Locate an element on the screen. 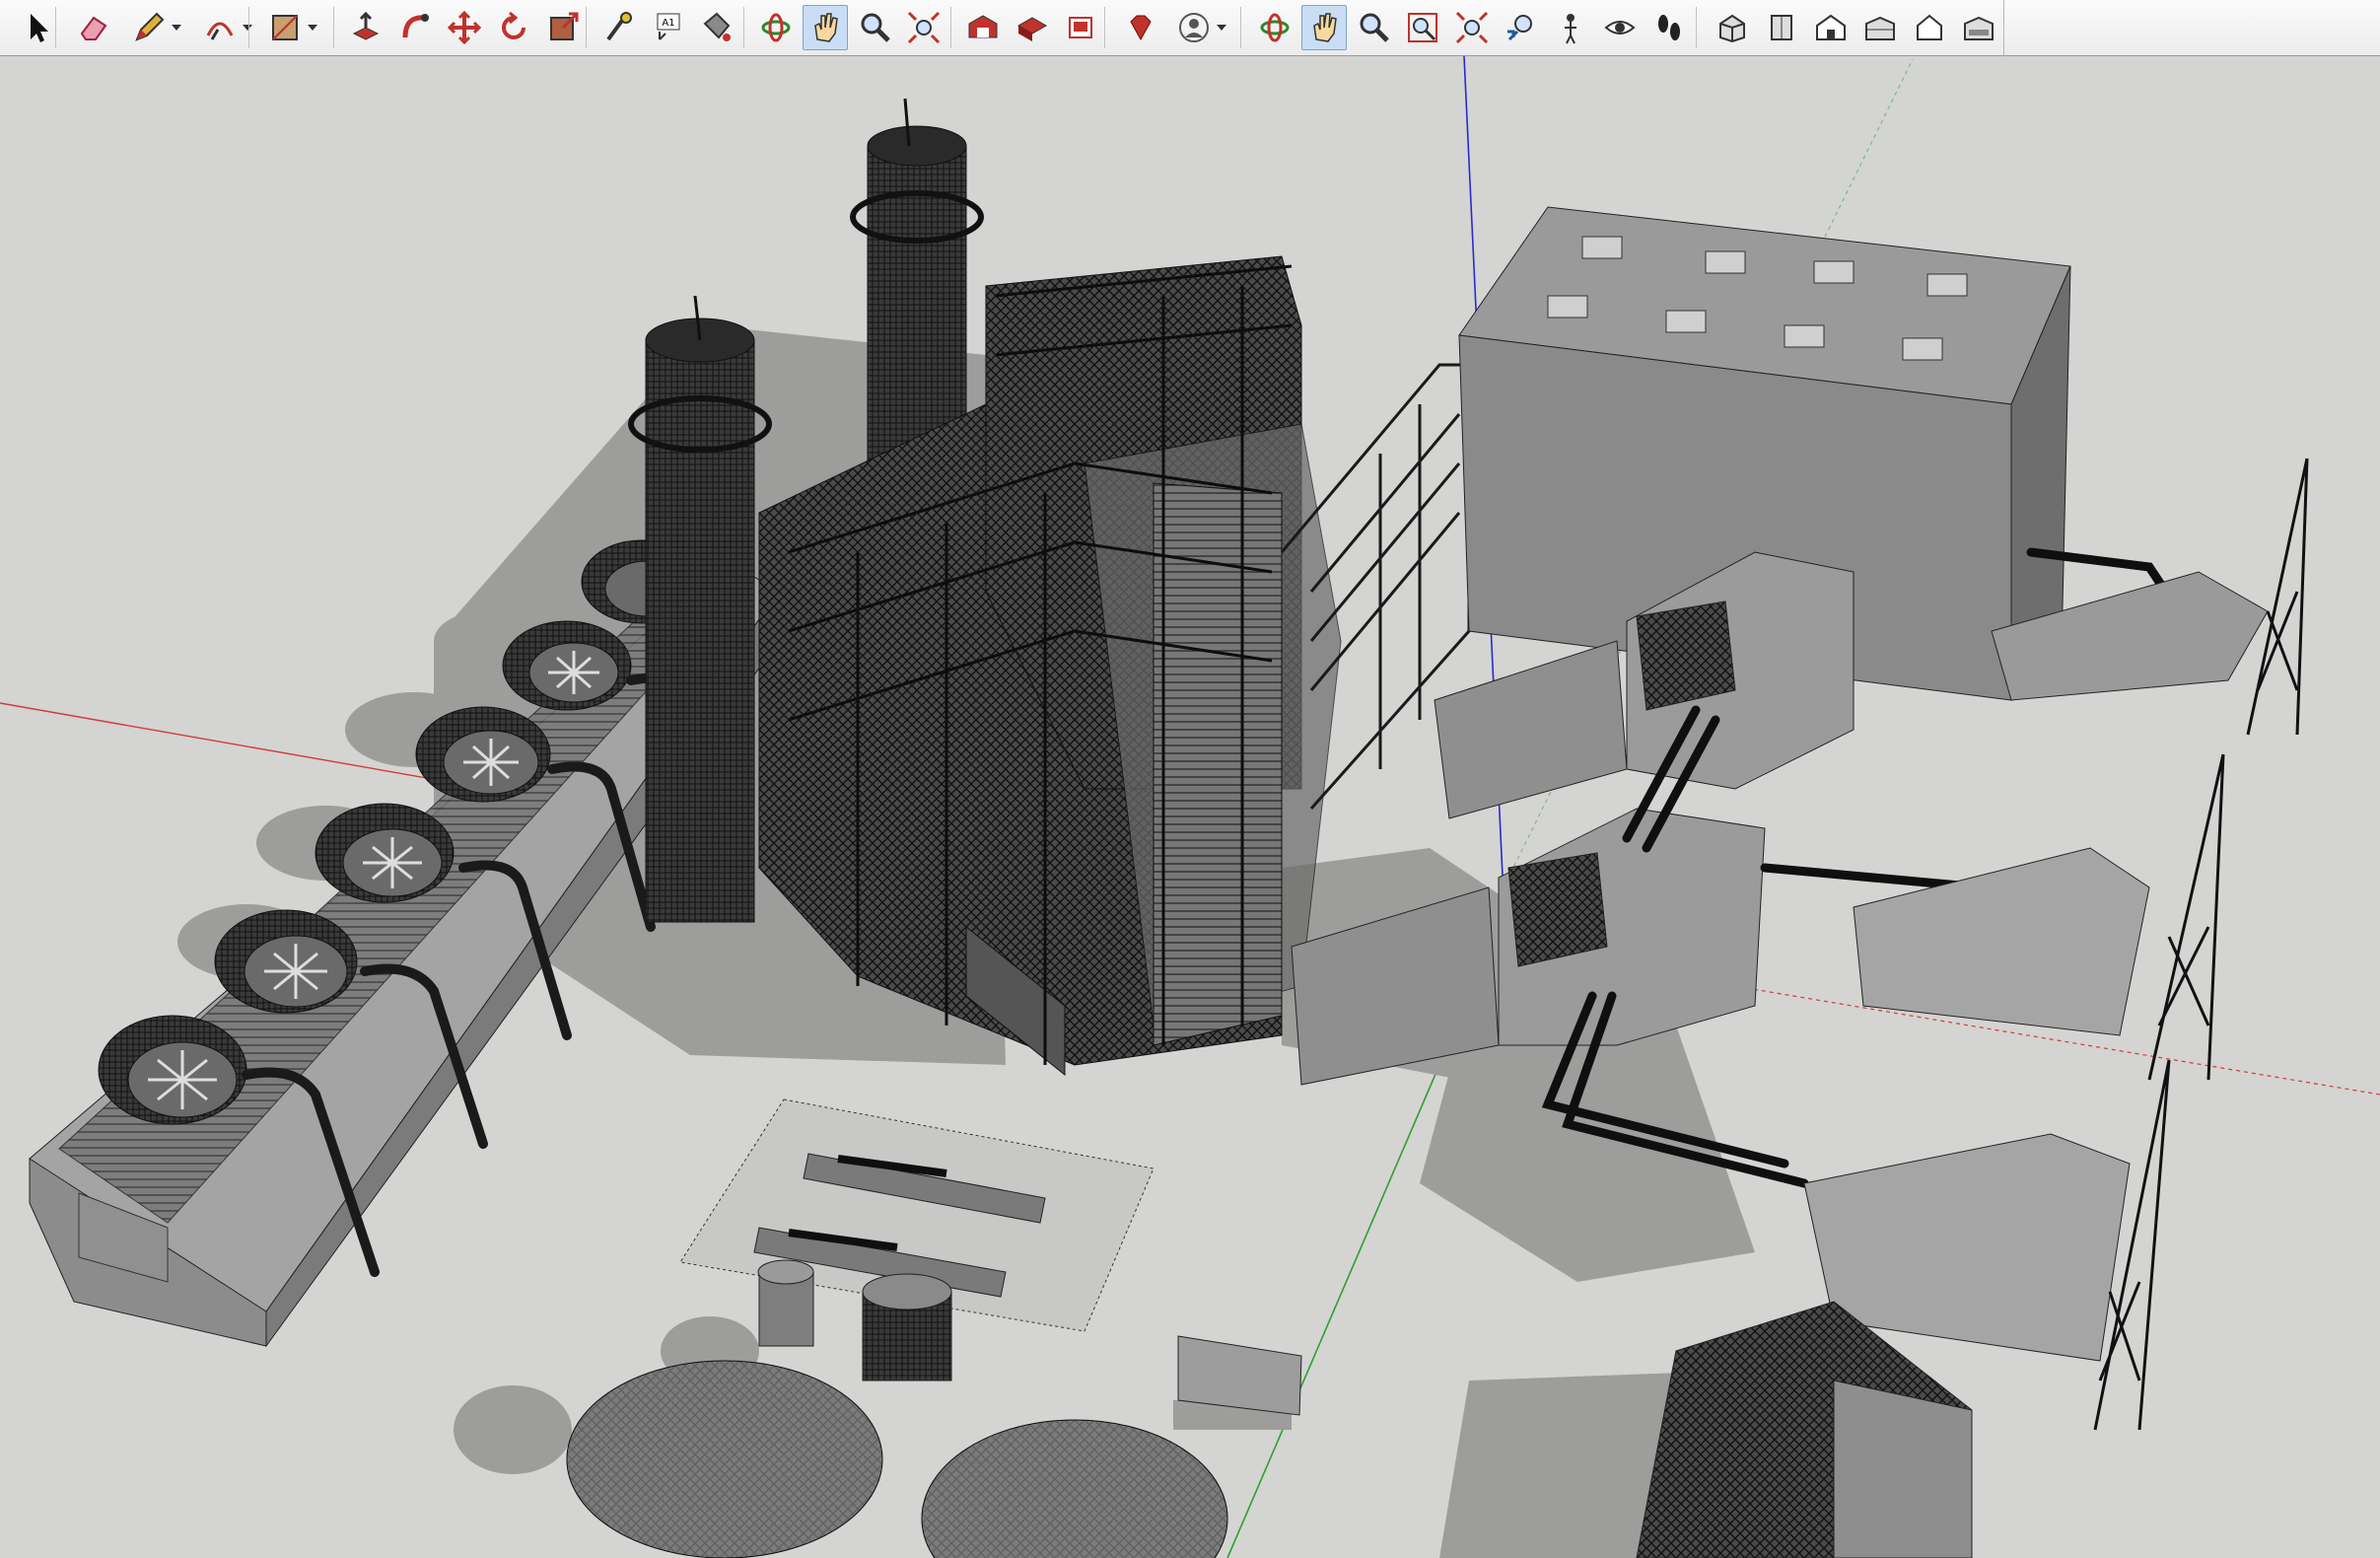 This screenshot has width=2380, height=1558. look-around-tool is located at coordinates (1620, 28).